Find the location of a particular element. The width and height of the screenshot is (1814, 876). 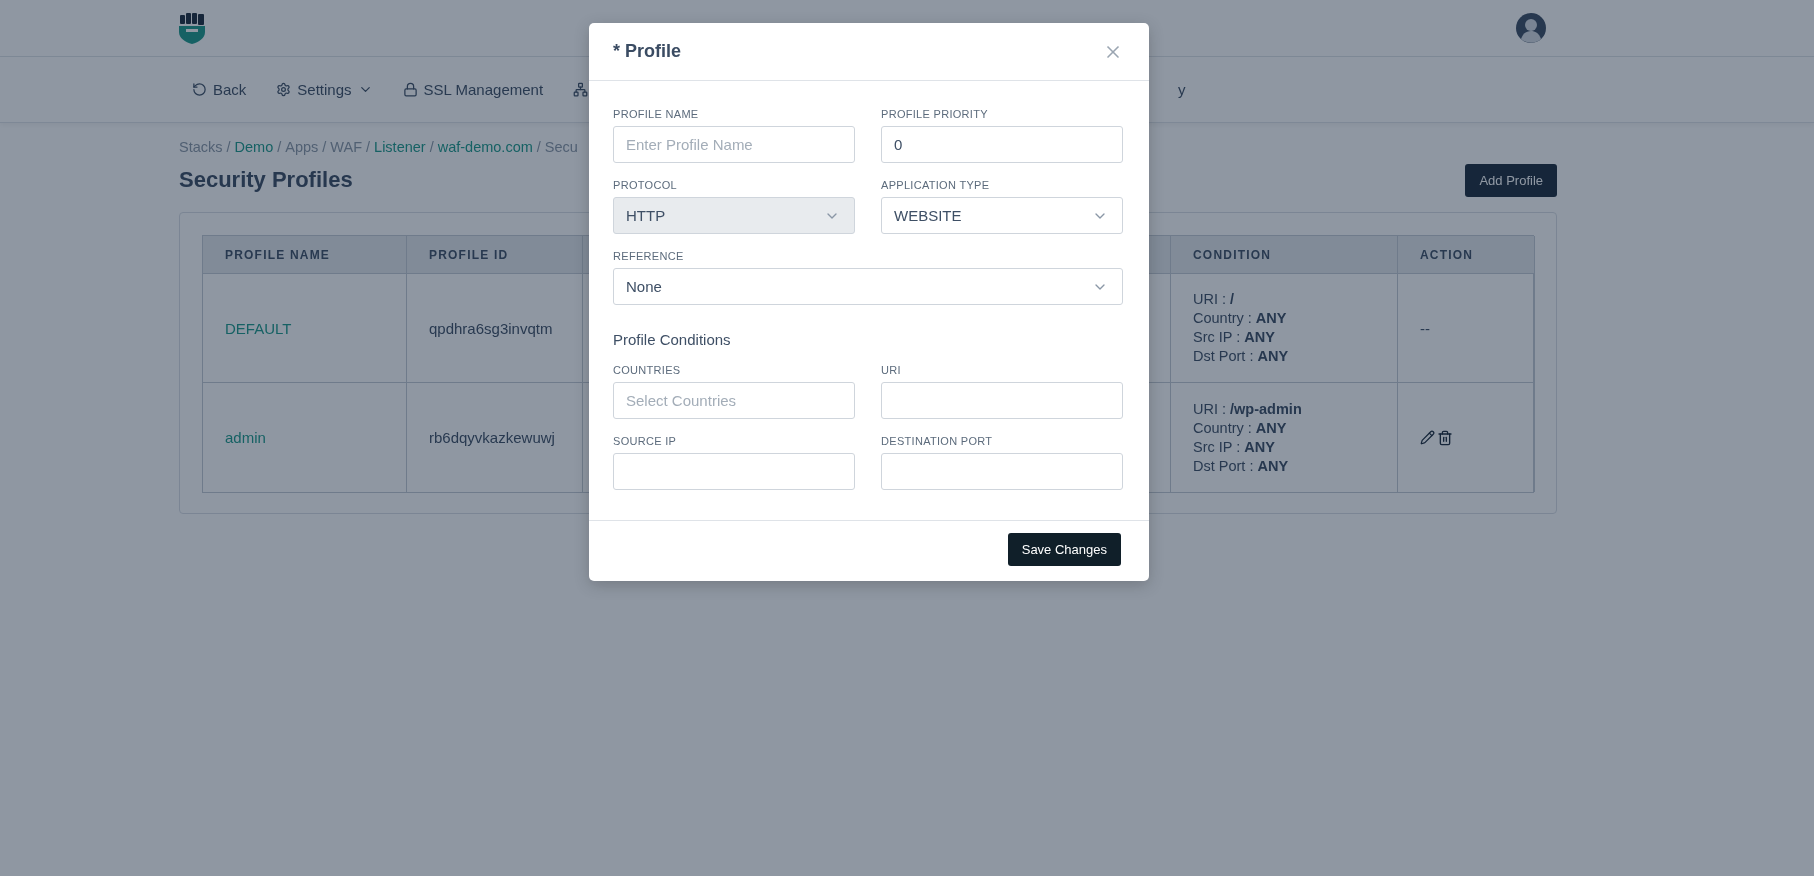

field-label: APPLICATION TYPE is located at coordinates (936, 185).